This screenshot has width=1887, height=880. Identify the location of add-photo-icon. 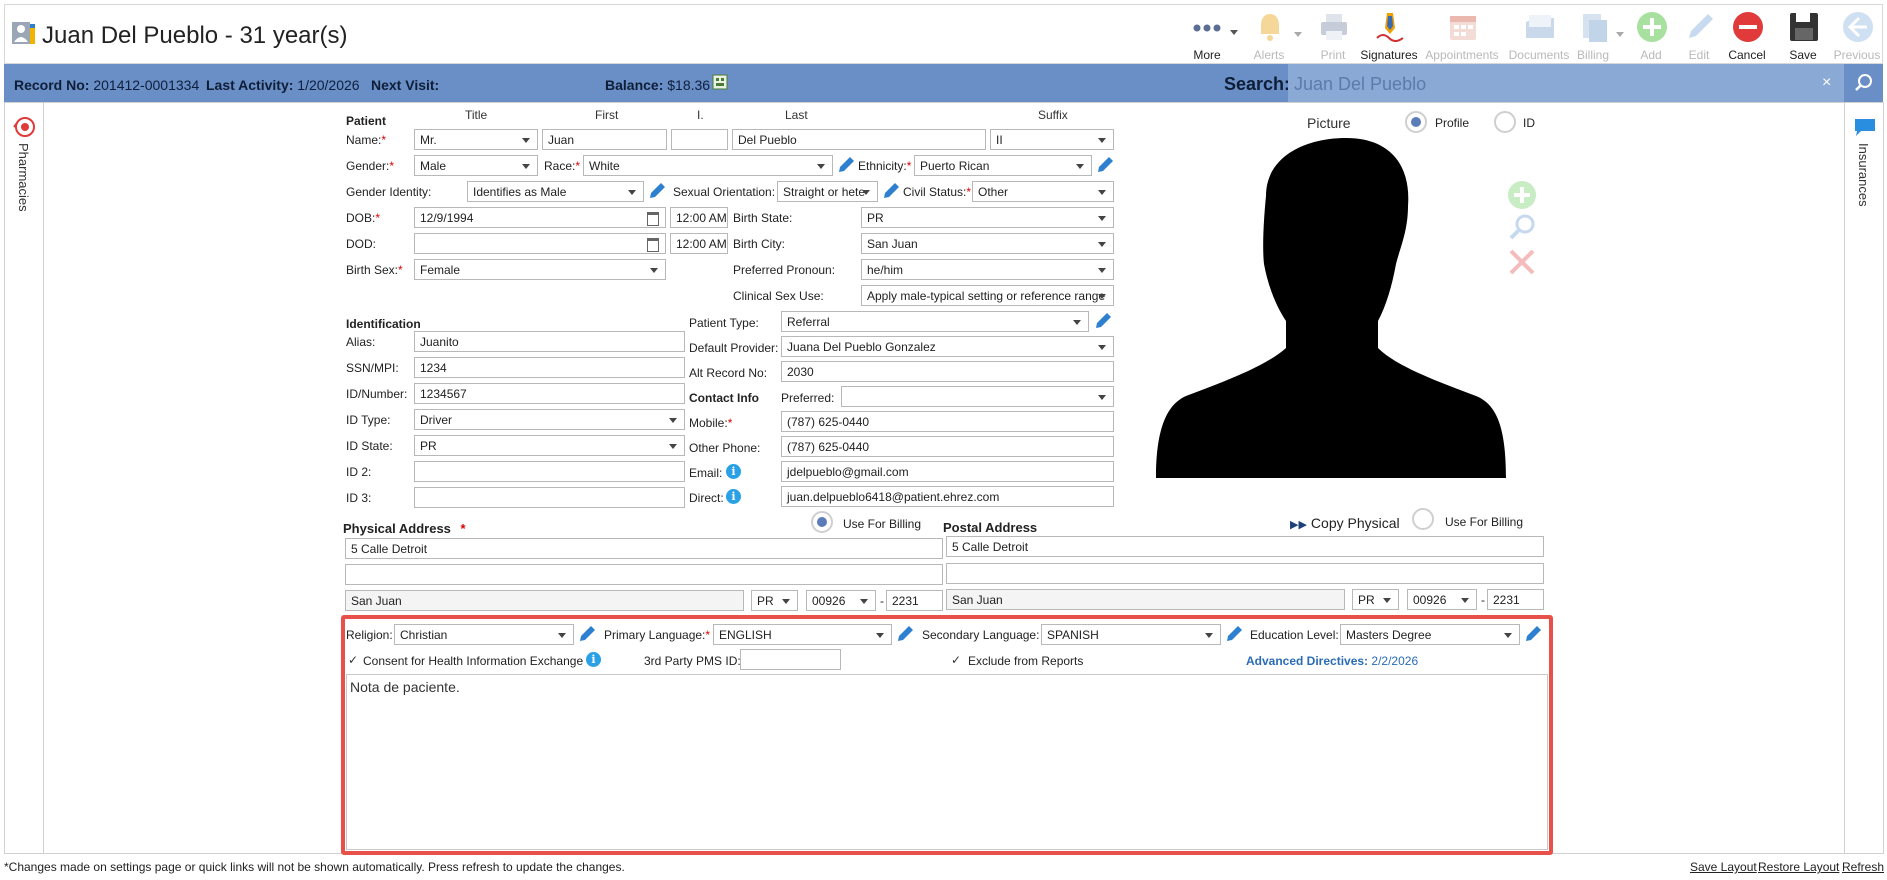
(1522, 197).